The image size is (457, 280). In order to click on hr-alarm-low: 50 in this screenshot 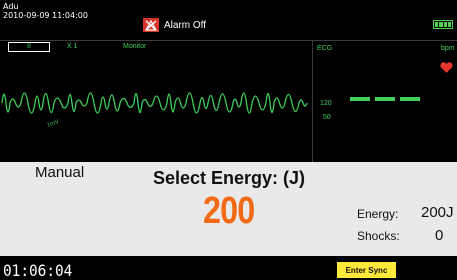, I will do `click(327, 117)`.